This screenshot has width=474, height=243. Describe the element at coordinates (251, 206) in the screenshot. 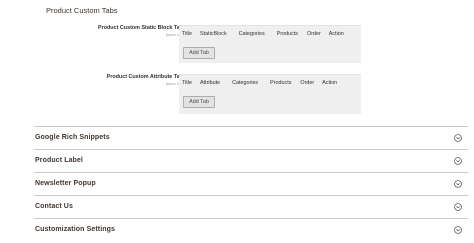

I see `accordion-contact-us: Contact Us` at that location.